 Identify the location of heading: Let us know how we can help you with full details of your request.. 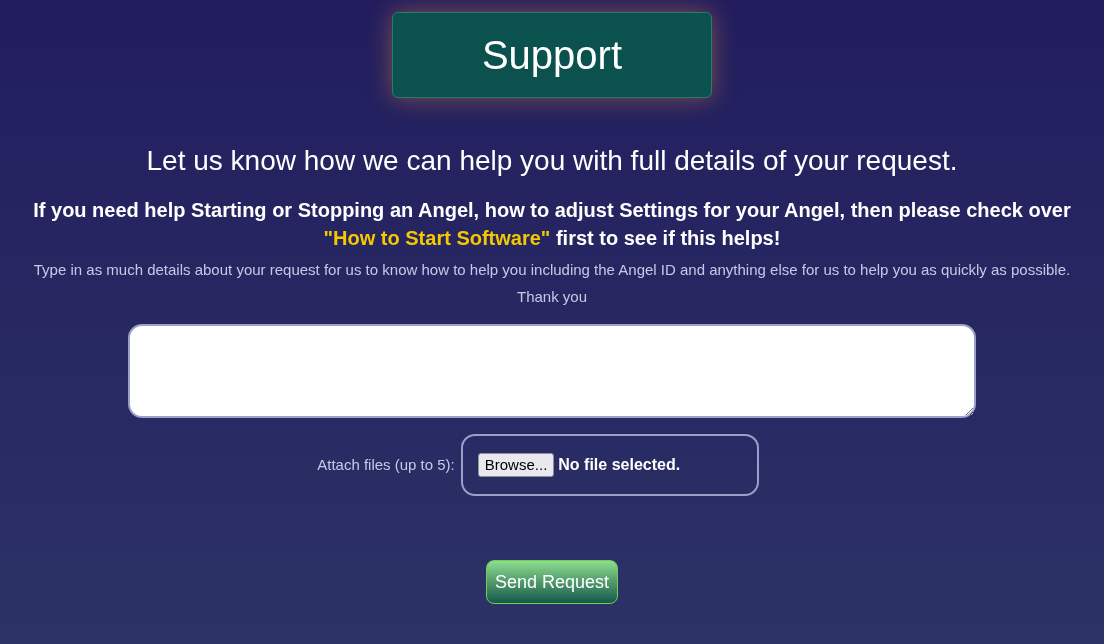
(552, 161).